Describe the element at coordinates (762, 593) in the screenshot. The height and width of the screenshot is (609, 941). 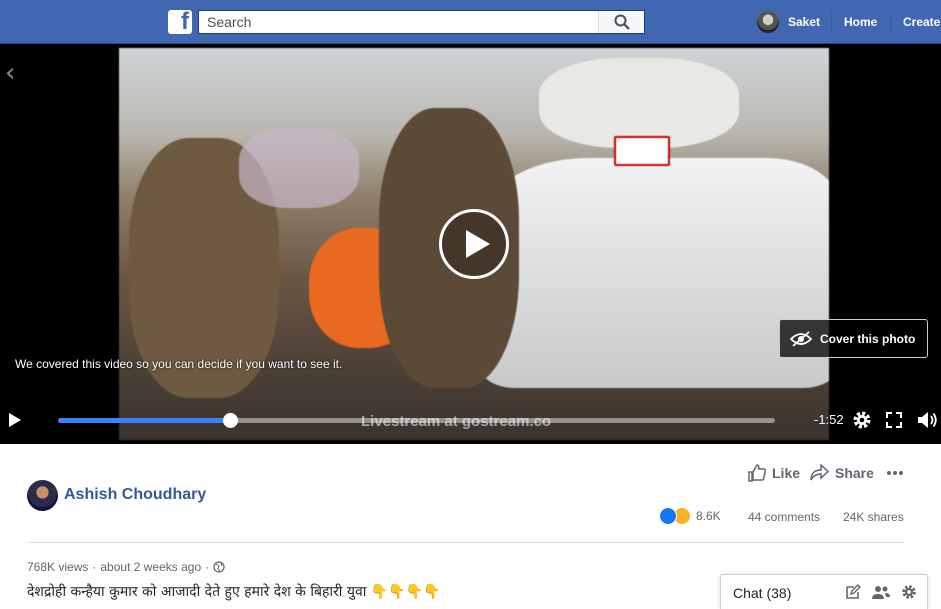
I see `chat-label: Chat (38)` at that location.